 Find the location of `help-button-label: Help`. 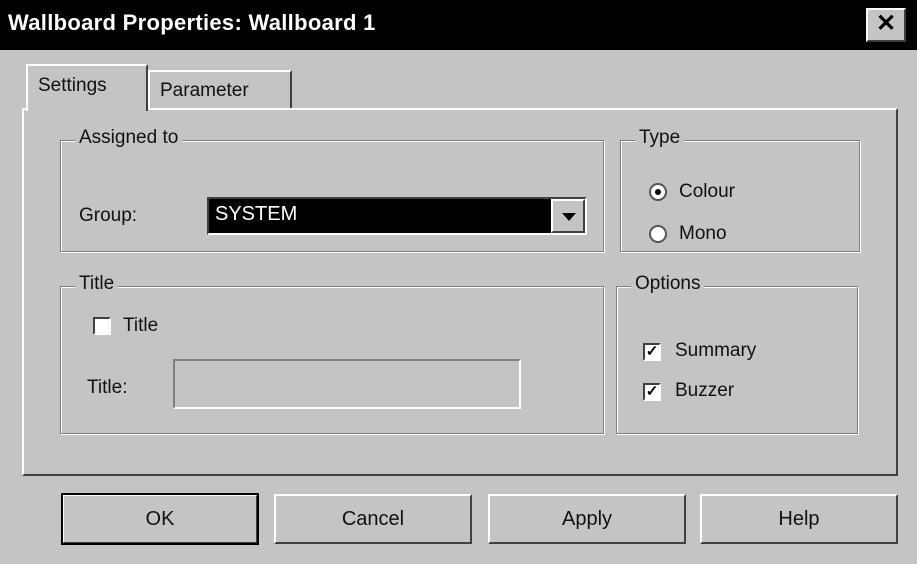

help-button-label: Help is located at coordinates (799, 519).